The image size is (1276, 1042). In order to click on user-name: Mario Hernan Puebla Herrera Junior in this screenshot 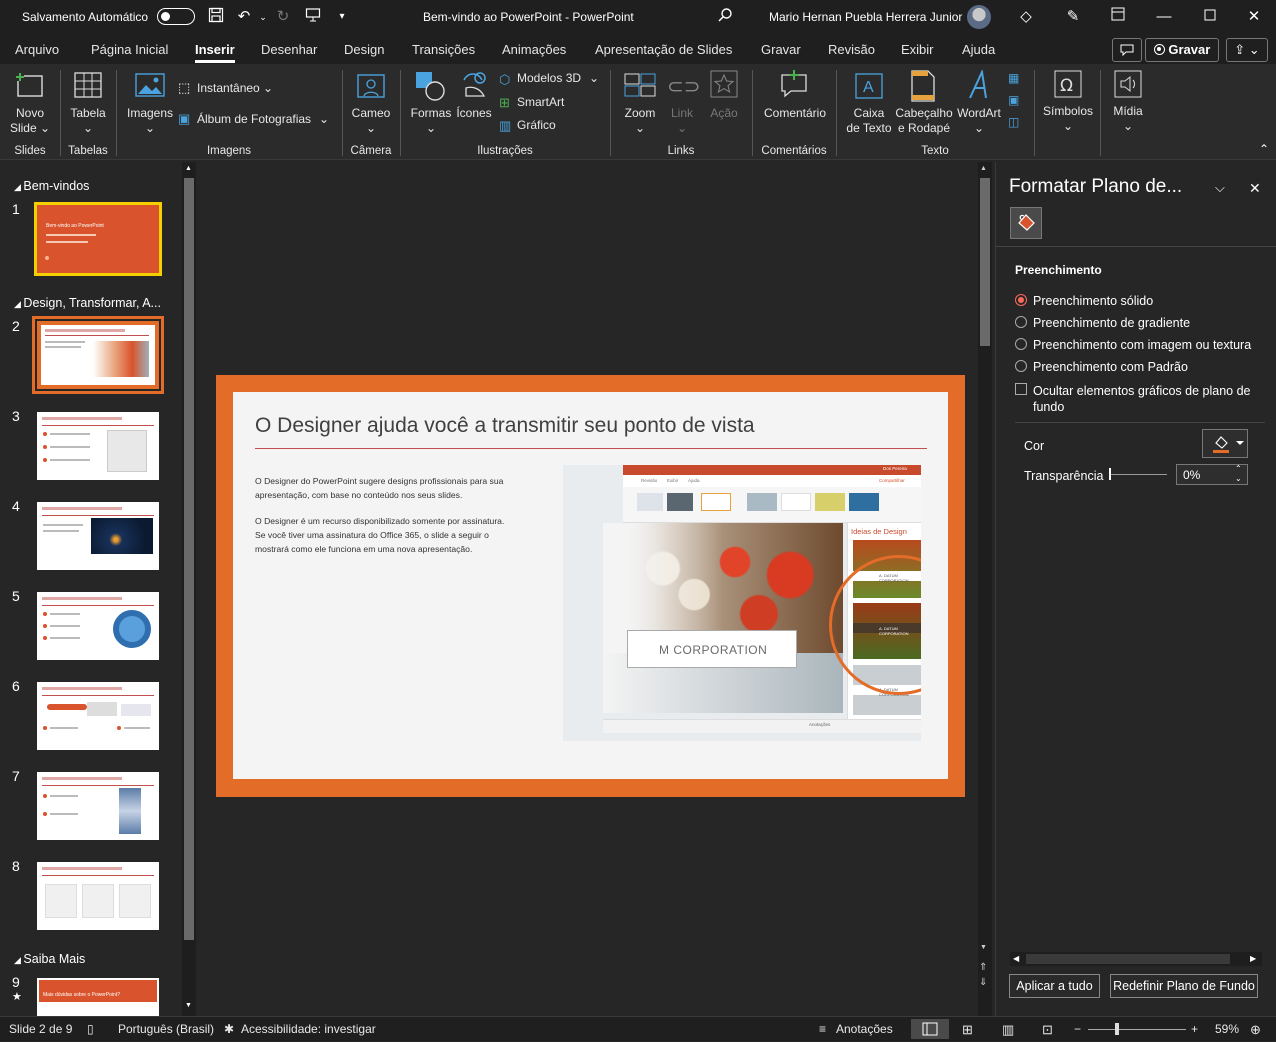, I will do `click(865, 17)`.